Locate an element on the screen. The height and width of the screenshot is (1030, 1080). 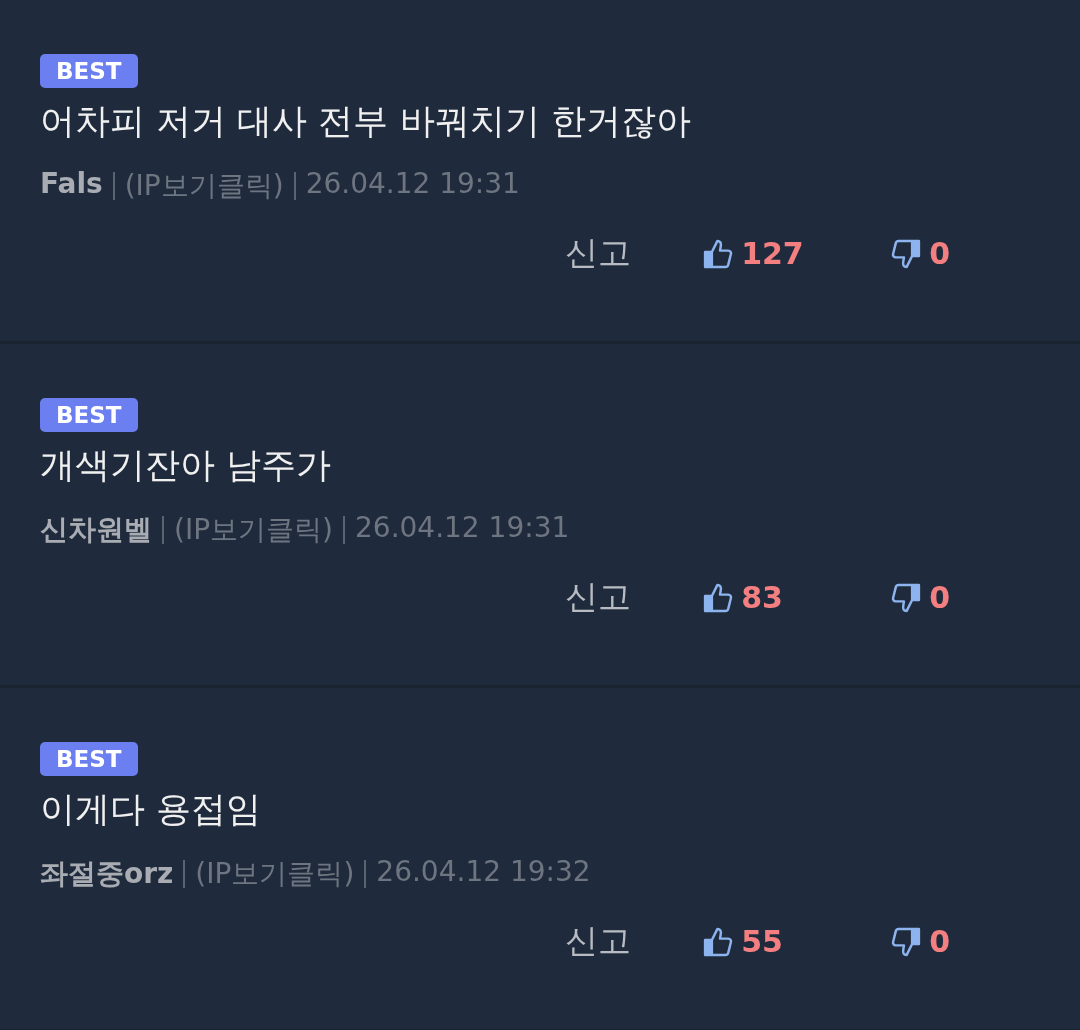
author-name: Fals is located at coordinates (71, 186).